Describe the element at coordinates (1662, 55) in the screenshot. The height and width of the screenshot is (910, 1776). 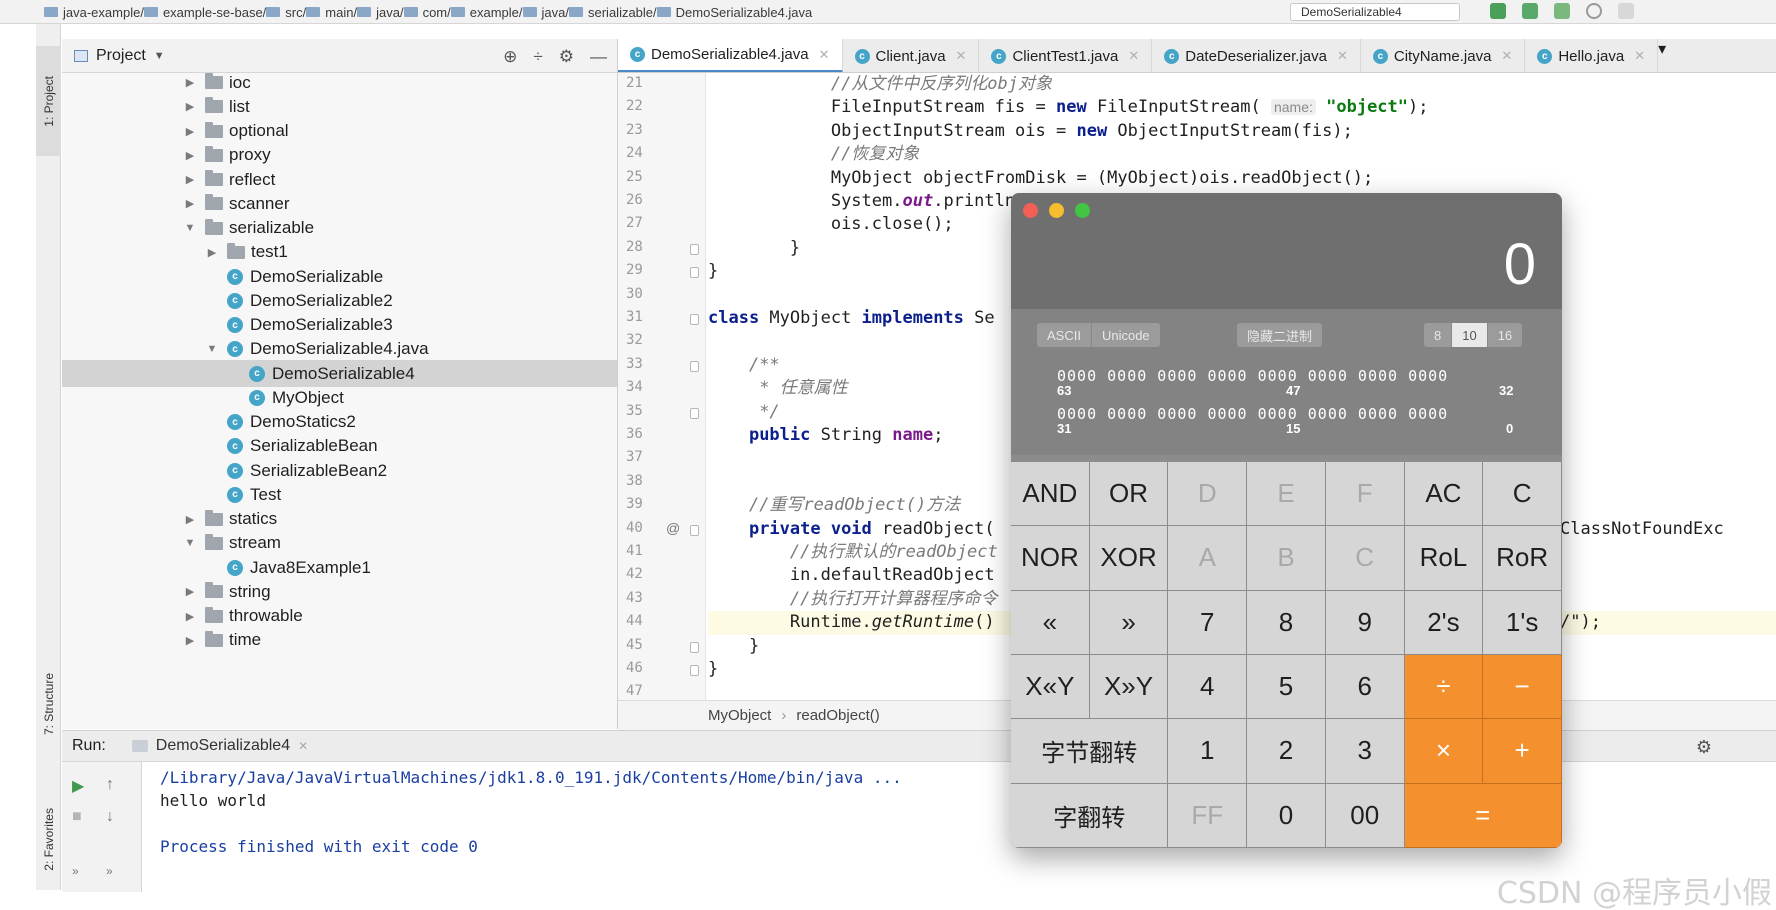
I see `tab-overflow-icon: ▾` at that location.